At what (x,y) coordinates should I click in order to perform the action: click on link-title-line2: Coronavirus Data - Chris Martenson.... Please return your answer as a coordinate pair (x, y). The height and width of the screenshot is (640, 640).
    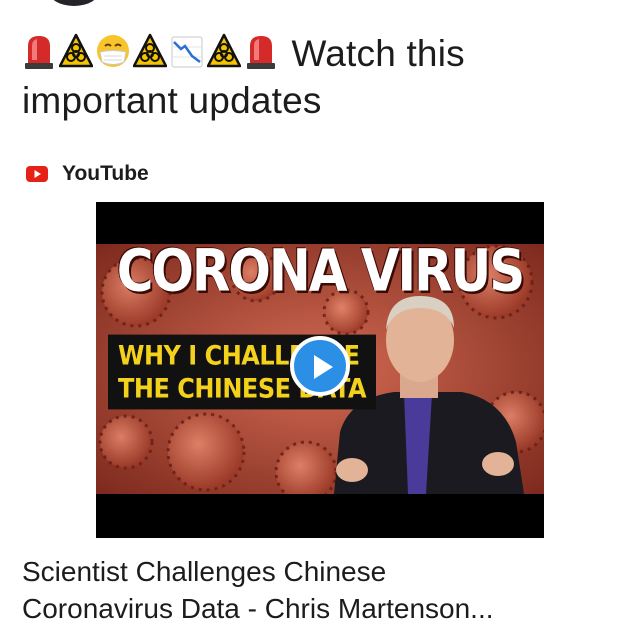
    Looking at the image, I should click on (258, 608).